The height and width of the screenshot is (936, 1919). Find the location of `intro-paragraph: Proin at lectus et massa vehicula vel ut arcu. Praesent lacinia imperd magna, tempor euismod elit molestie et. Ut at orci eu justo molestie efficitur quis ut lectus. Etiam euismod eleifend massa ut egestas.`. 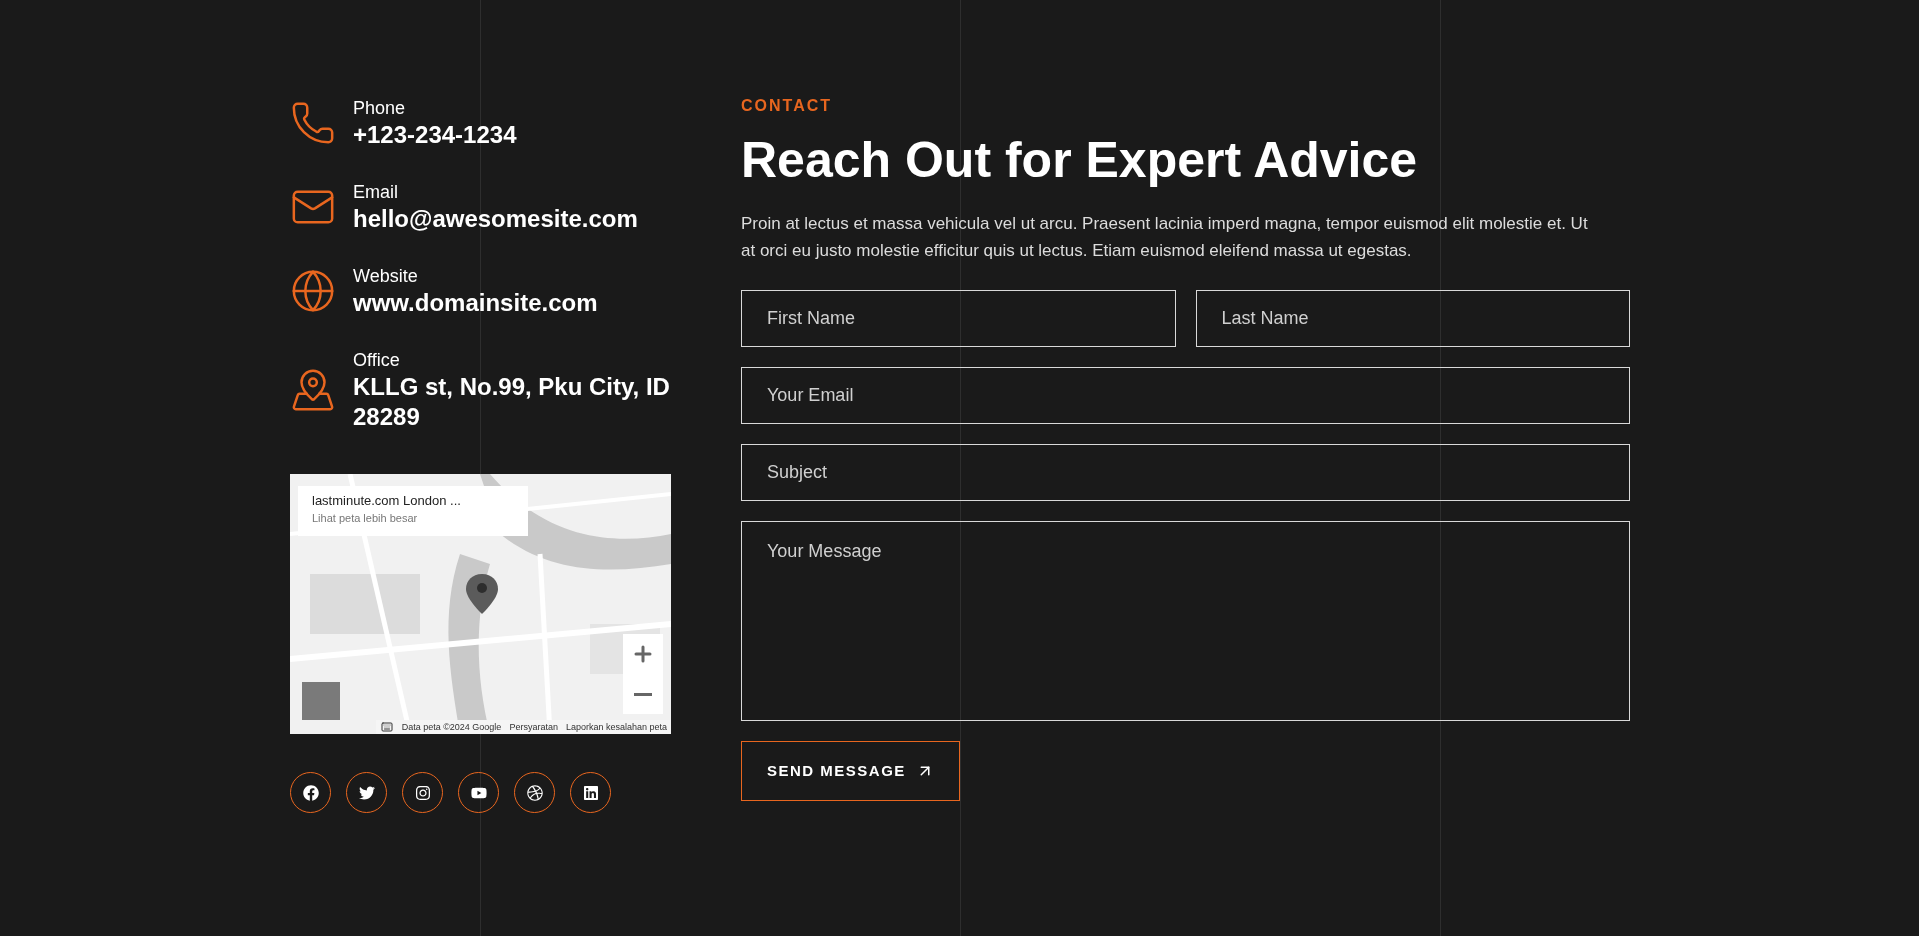

intro-paragraph: Proin at lectus et massa vehicula vel ut arcu. Praesent lacinia imperd magna, tempor euismod elit molestie et. Ut at orci eu justo molestie efficitur quis ut lectus. Etiam euismod eleifend massa ut egestas. is located at coordinates (1165, 237).